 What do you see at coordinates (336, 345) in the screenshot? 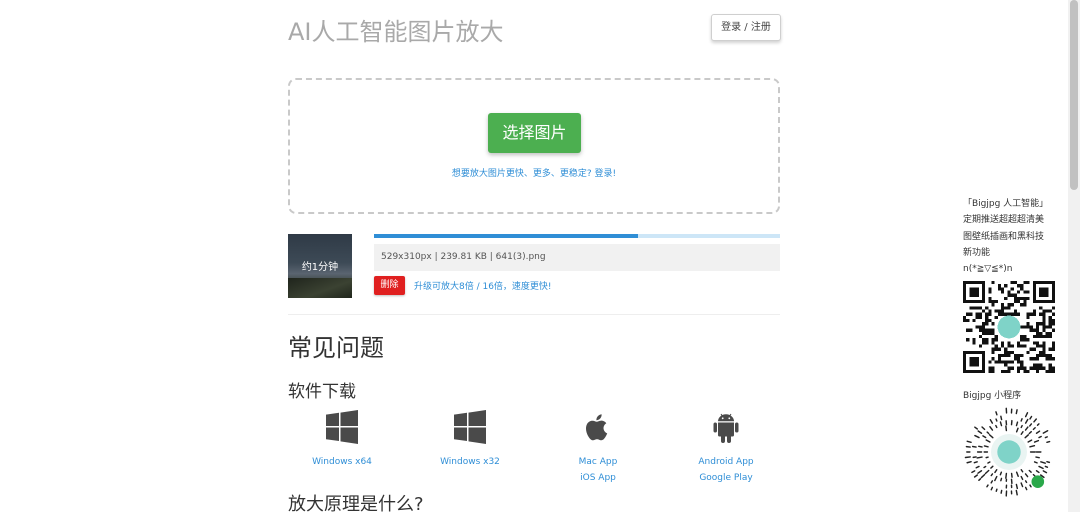
I see `faq-heading: 常见问题` at bounding box center [336, 345].